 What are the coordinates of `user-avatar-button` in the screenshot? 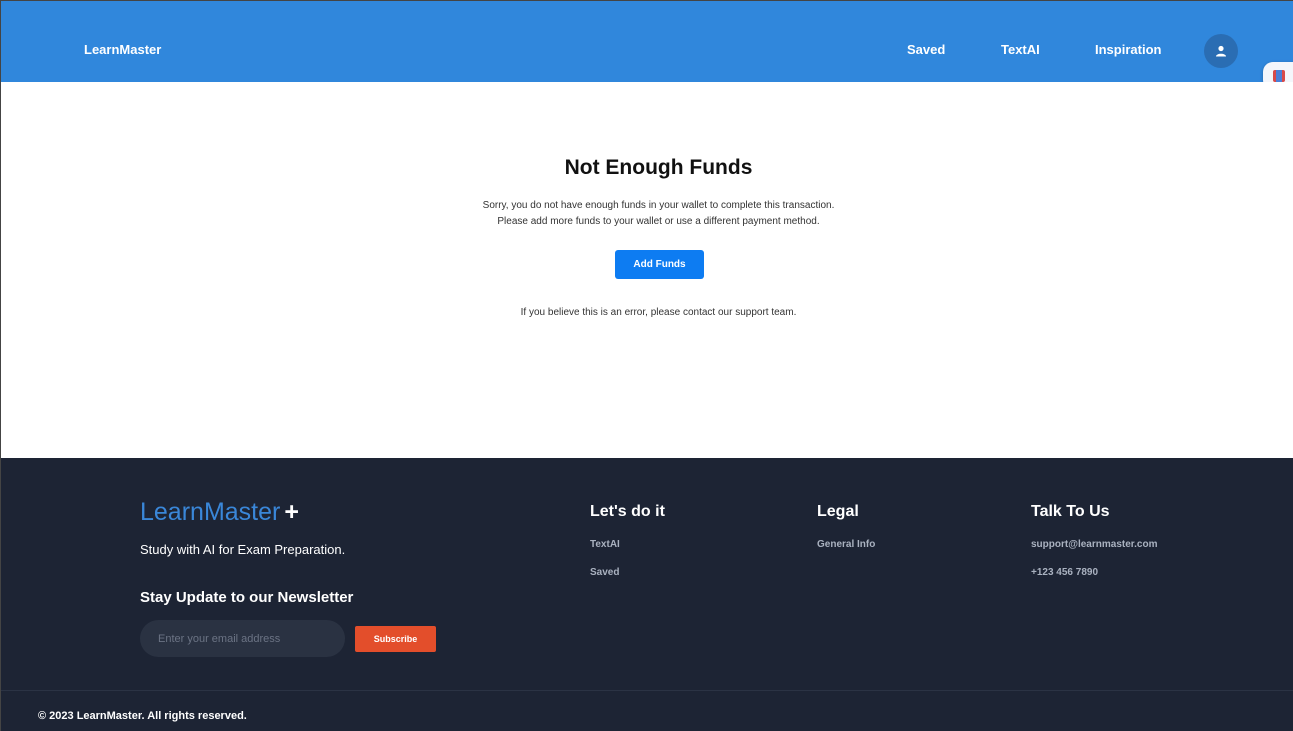 It's located at (1221, 51).